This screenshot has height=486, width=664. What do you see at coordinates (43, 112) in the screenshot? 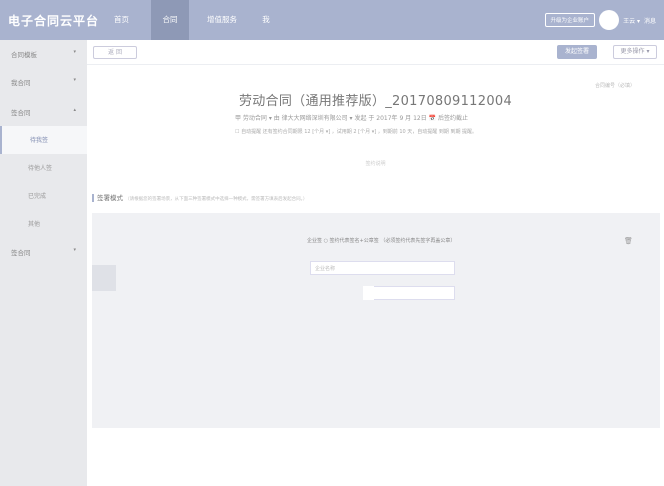
I see `sidebar-item-sign-contracts: 签合同 ▴` at bounding box center [43, 112].